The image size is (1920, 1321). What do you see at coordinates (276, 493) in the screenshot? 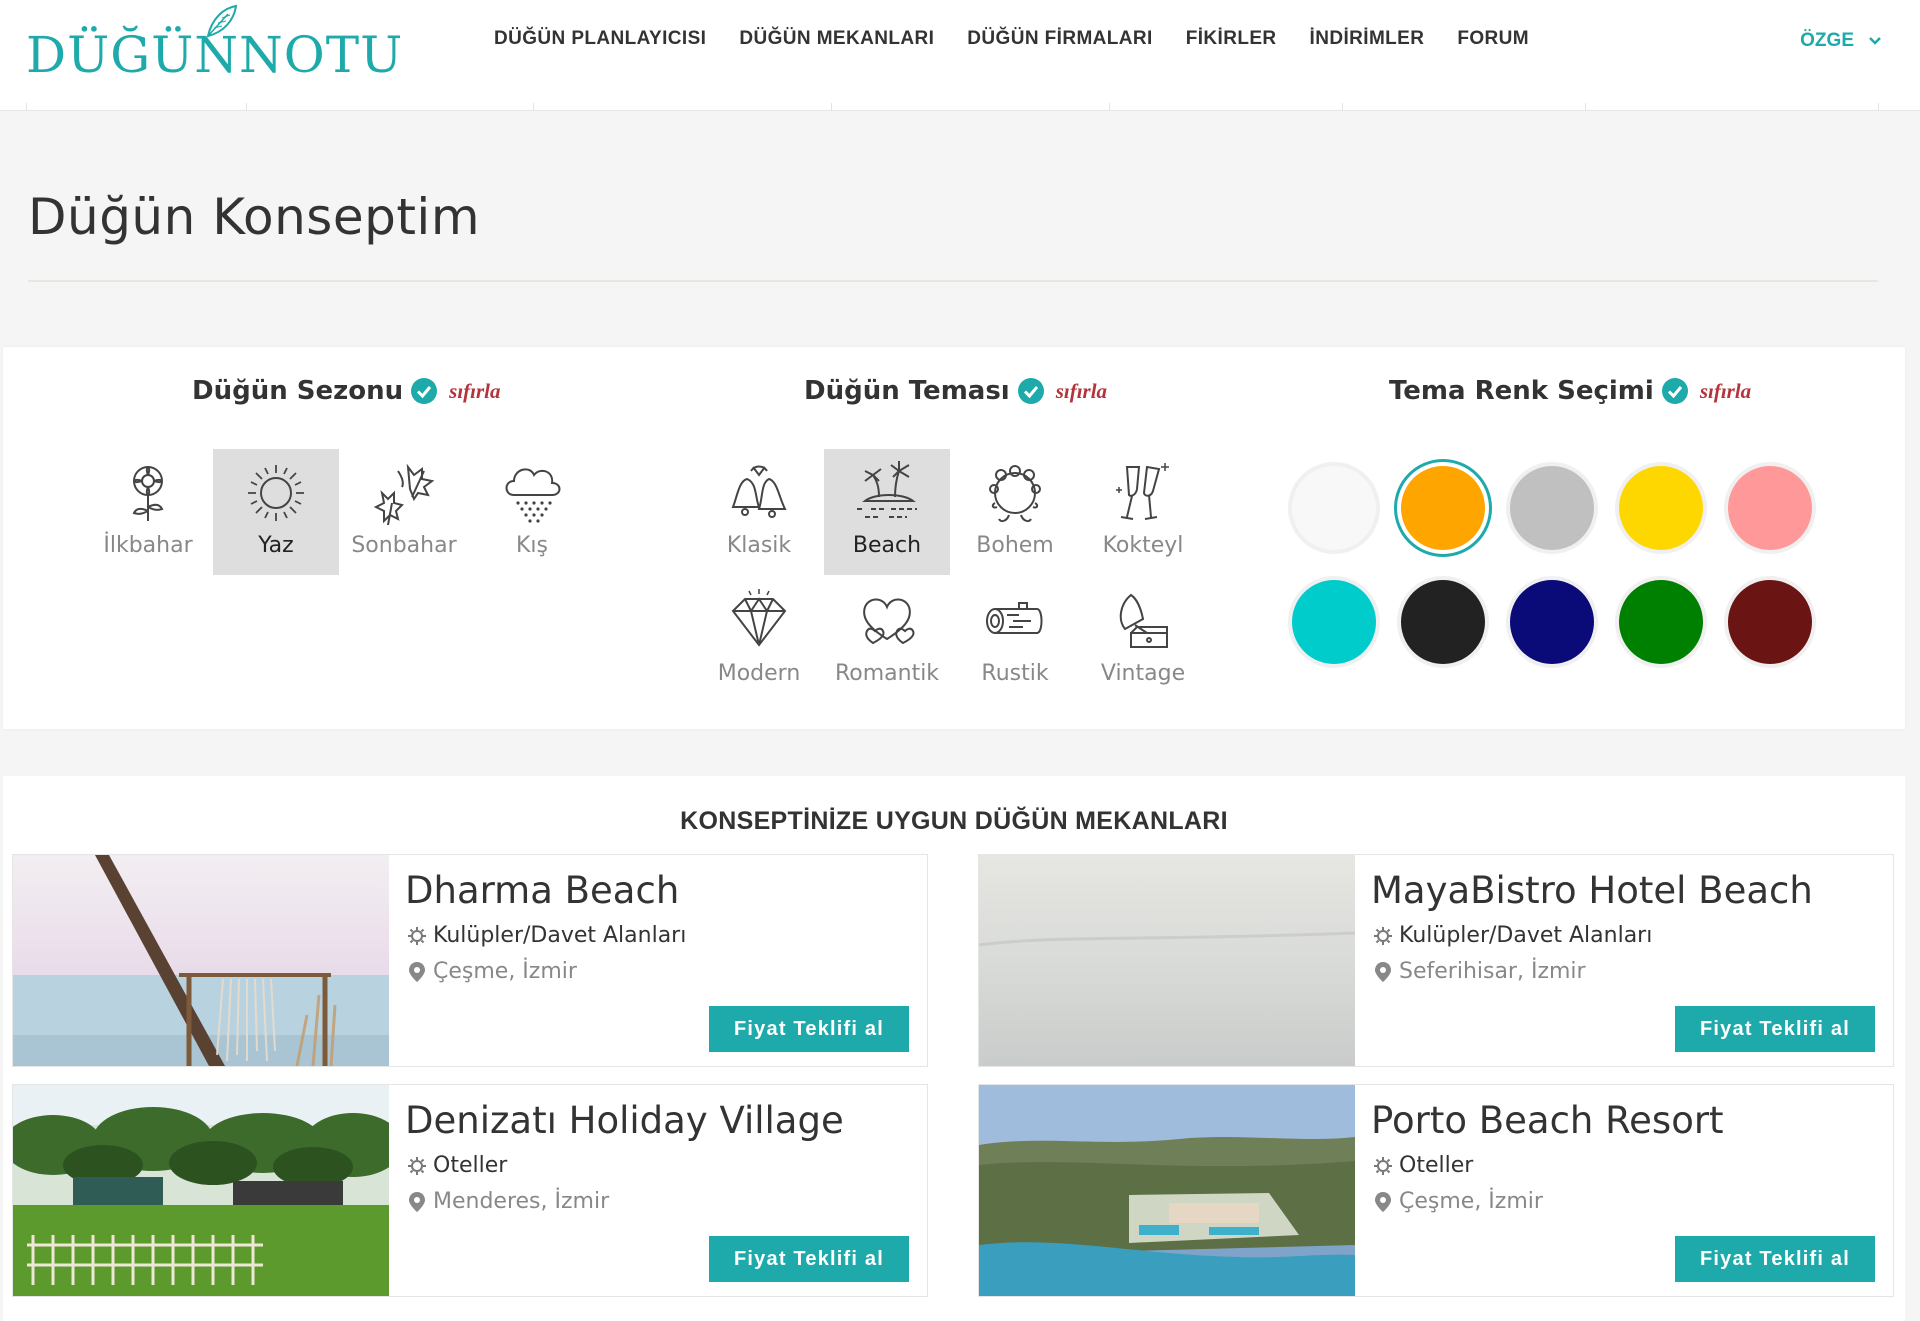
I see `sun-icon` at bounding box center [276, 493].